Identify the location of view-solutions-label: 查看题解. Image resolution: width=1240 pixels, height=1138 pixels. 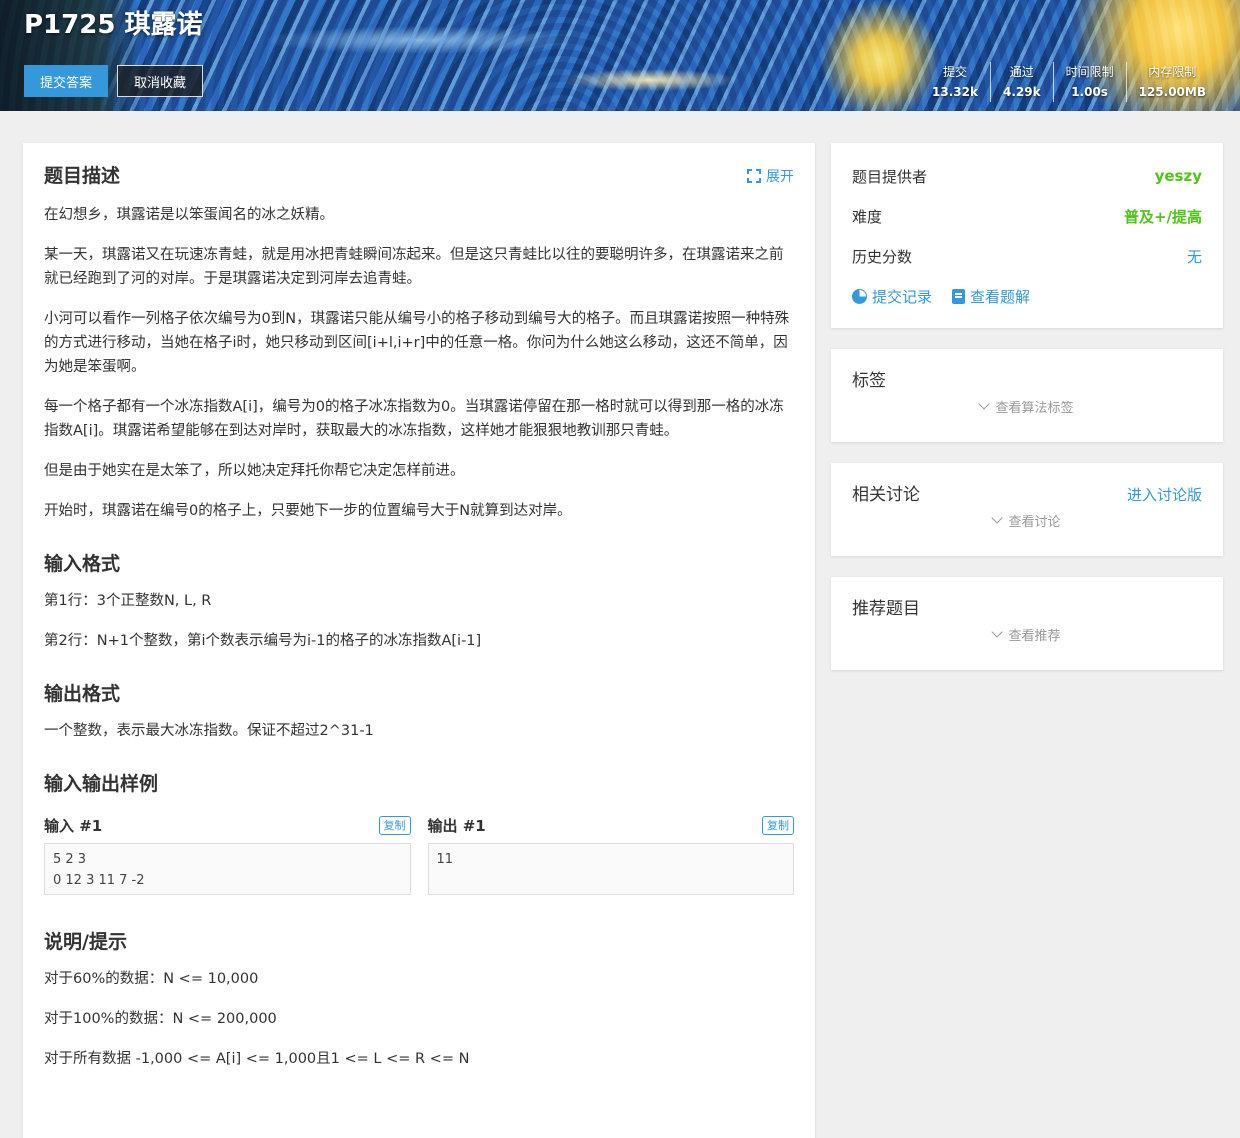
(1000, 296).